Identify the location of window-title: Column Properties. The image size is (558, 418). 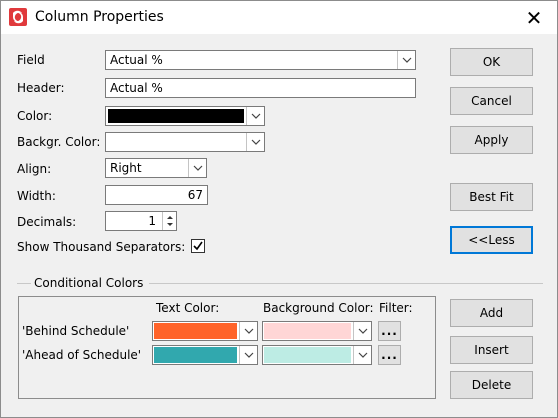
(99, 17).